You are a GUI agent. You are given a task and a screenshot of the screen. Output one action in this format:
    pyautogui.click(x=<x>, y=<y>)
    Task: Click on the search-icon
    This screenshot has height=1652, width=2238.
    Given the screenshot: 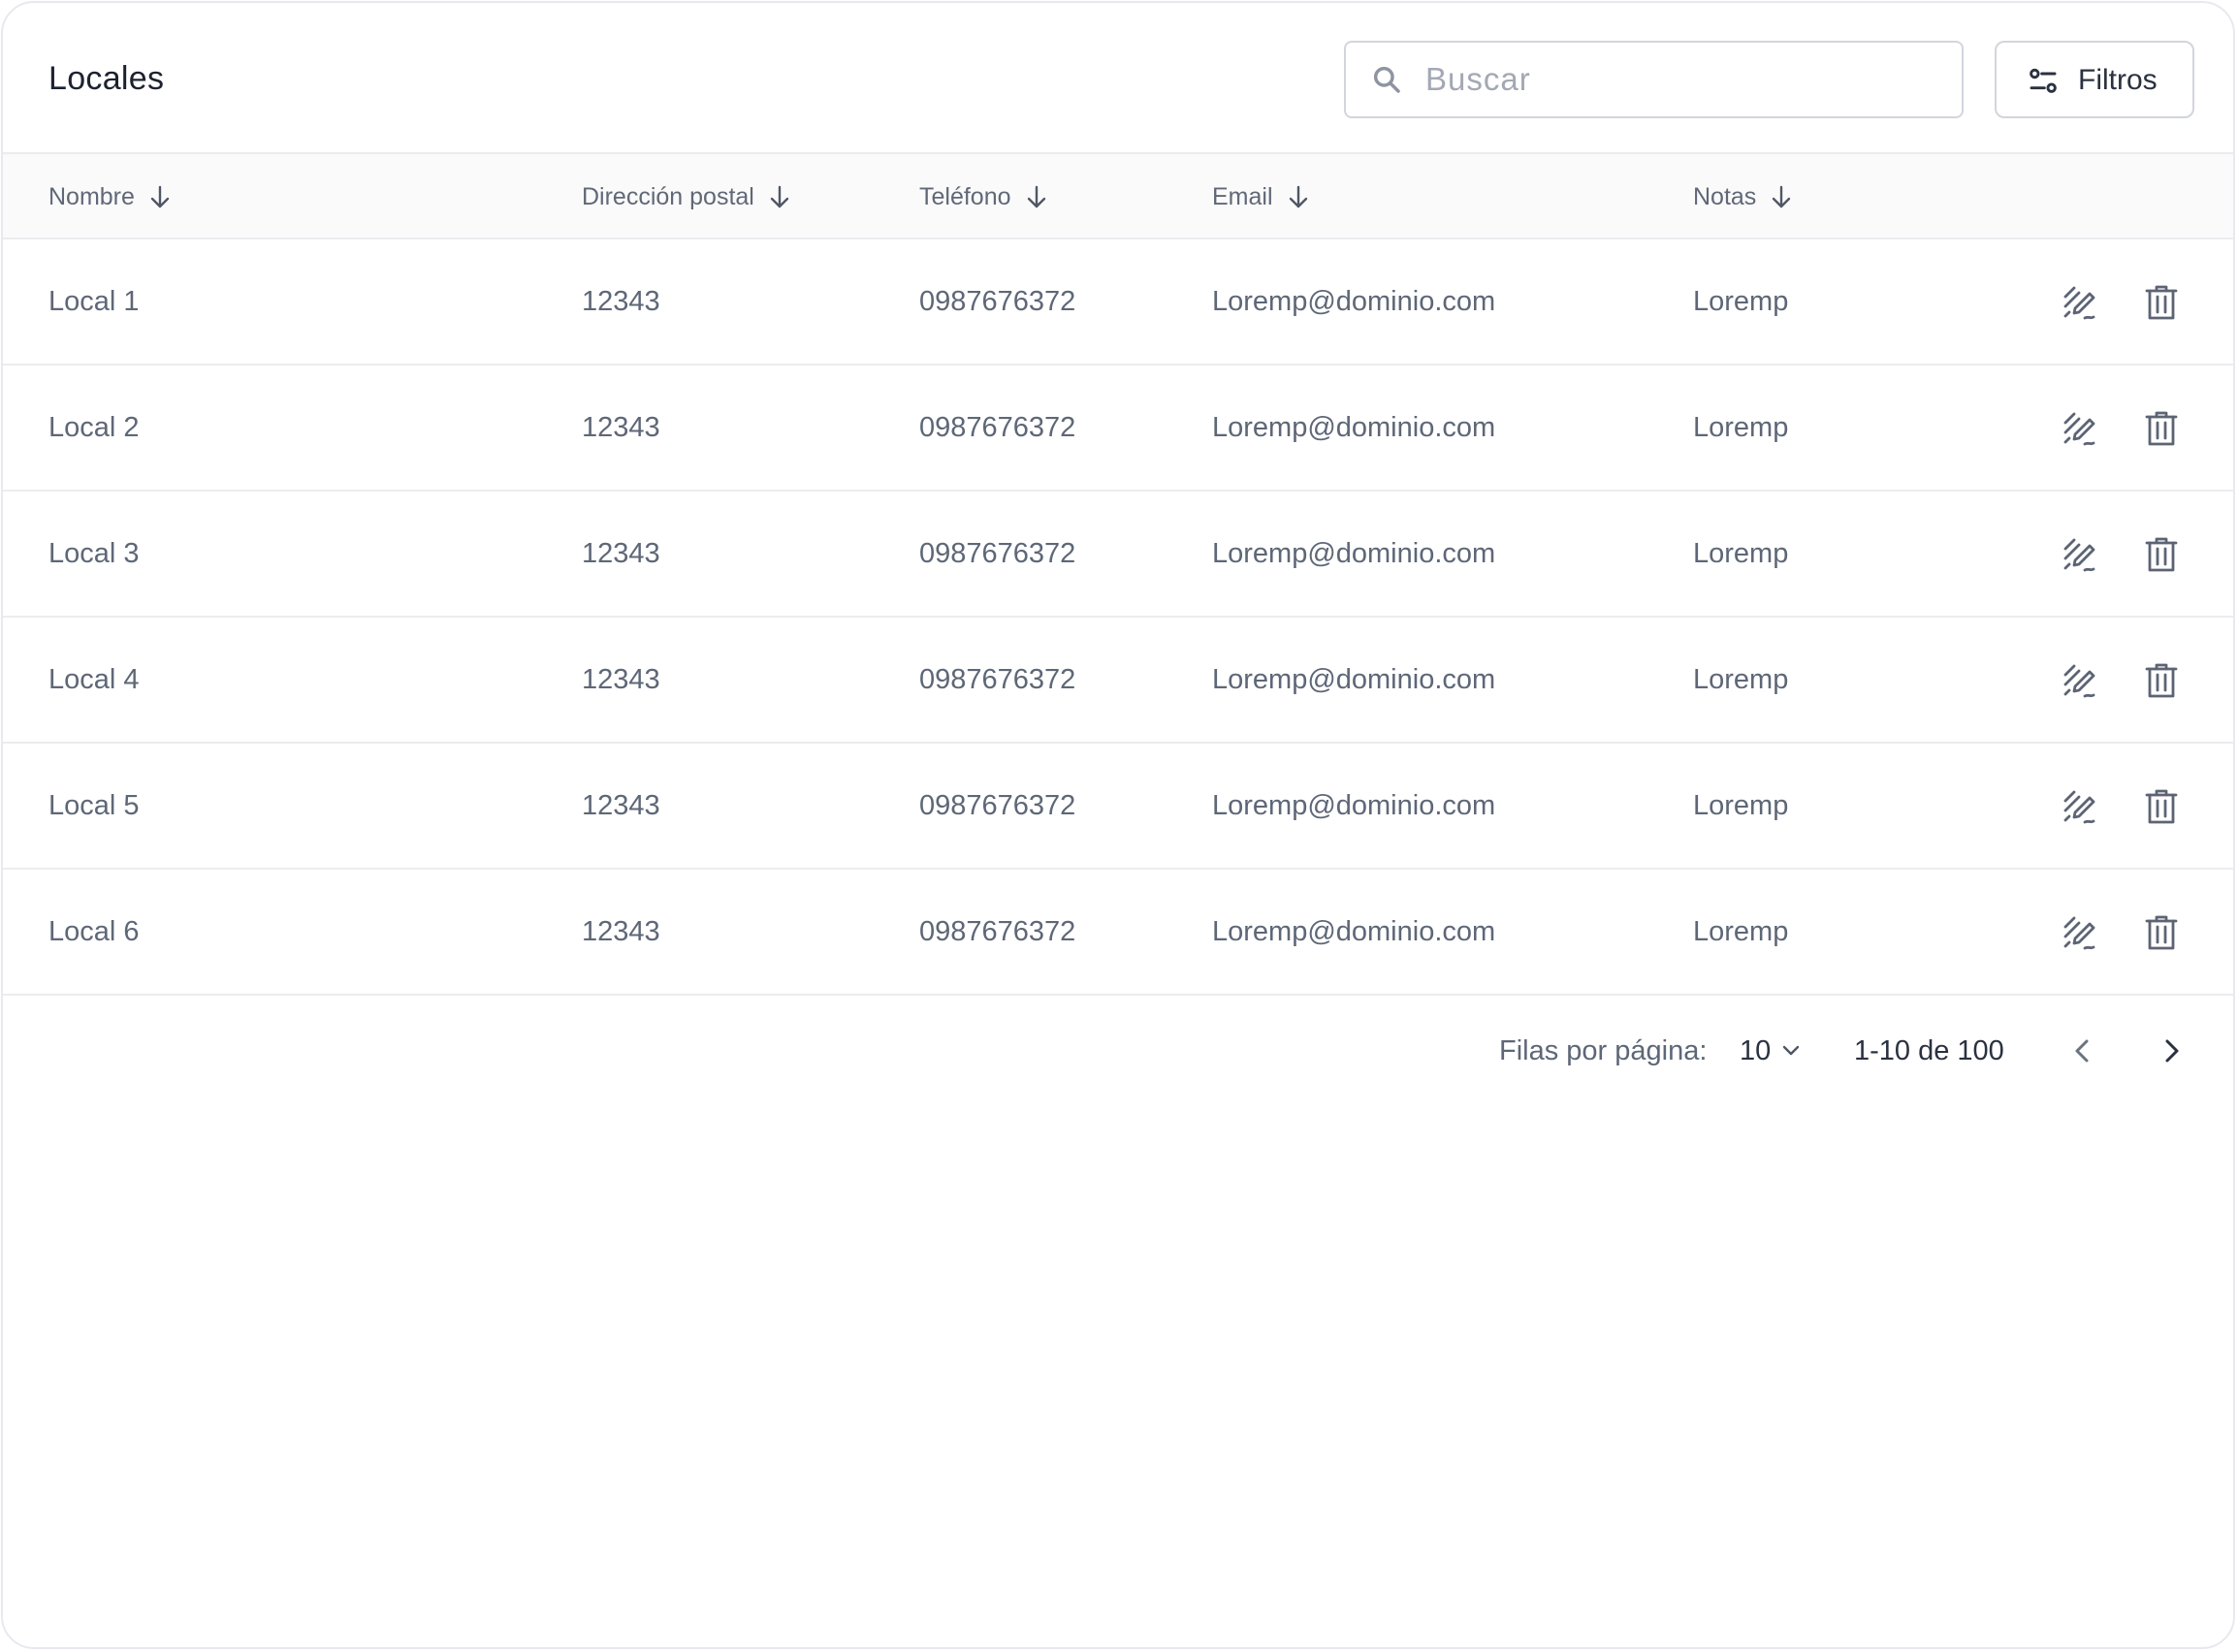 What is the action you would take?
    pyautogui.click(x=1387, y=80)
    